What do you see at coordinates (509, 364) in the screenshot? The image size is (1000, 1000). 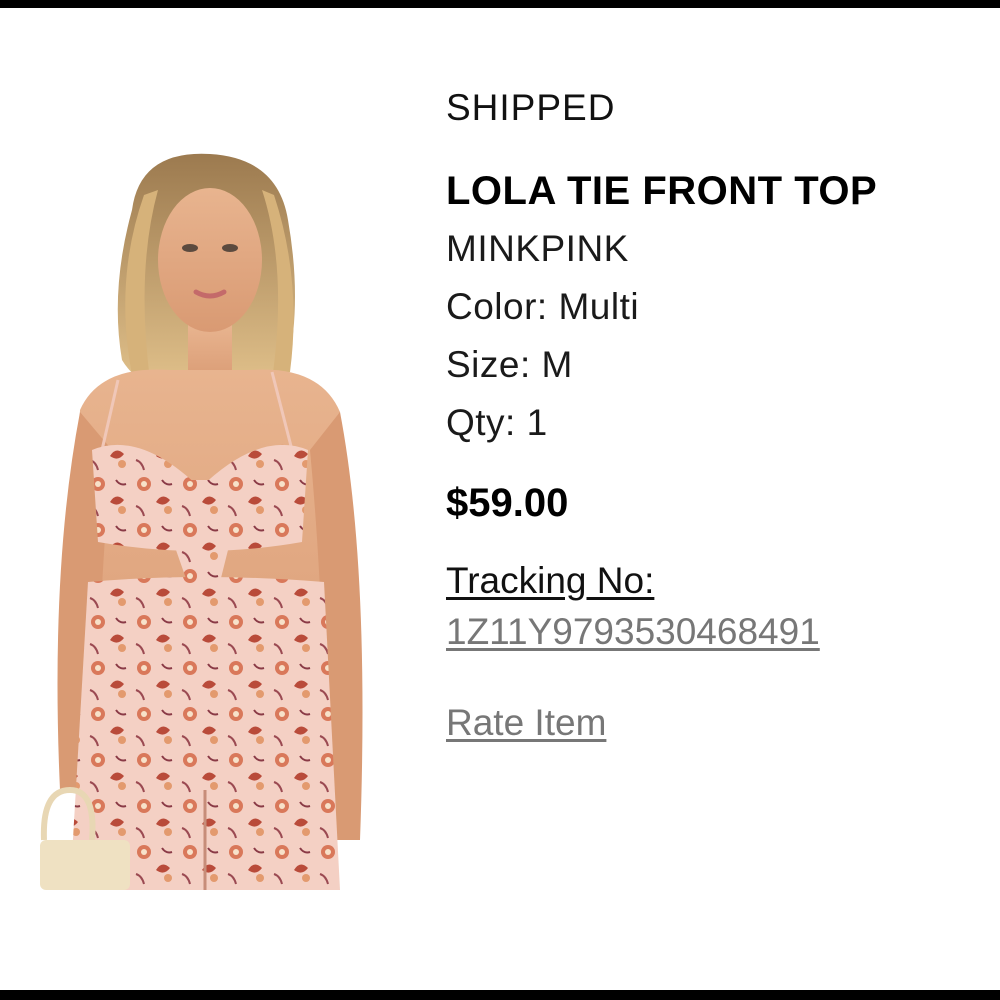 I see `size-value: Size: M` at bounding box center [509, 364].